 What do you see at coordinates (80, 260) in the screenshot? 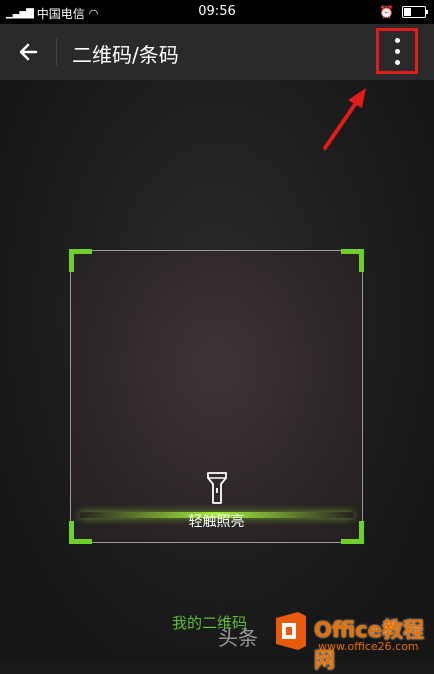
I see `scan-corner-top-left` at bounding box center [80, 260].